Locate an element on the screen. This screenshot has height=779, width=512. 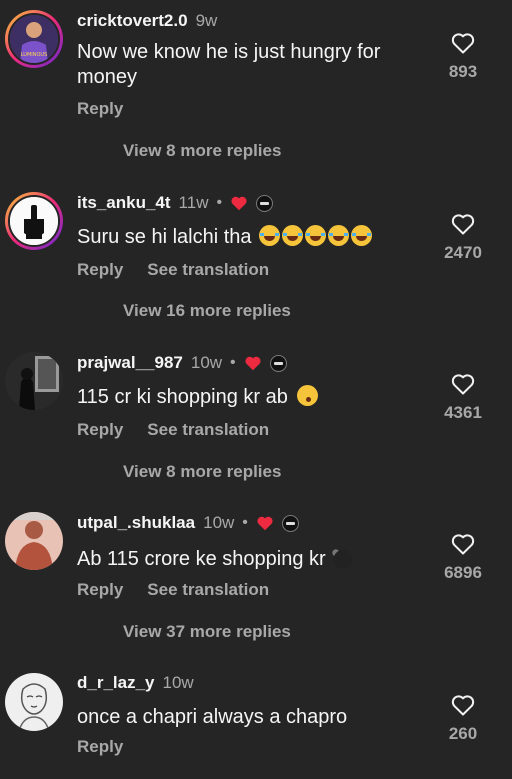
svg-text: LUMINOUS is located at coordinates (34, 55).